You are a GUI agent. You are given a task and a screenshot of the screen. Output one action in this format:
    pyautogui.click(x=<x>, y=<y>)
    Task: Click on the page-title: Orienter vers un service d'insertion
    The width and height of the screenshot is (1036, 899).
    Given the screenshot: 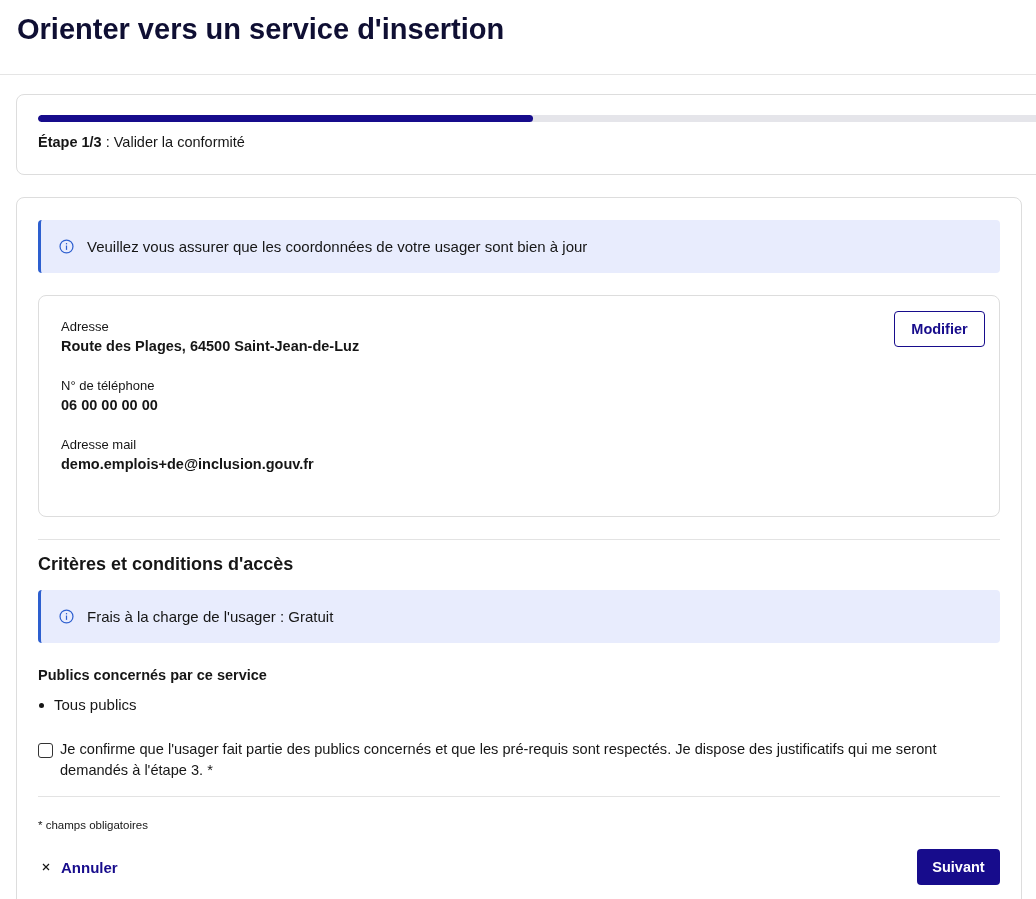 What is the action you would take?
    pyautogui.click(x=261, y=29)
    